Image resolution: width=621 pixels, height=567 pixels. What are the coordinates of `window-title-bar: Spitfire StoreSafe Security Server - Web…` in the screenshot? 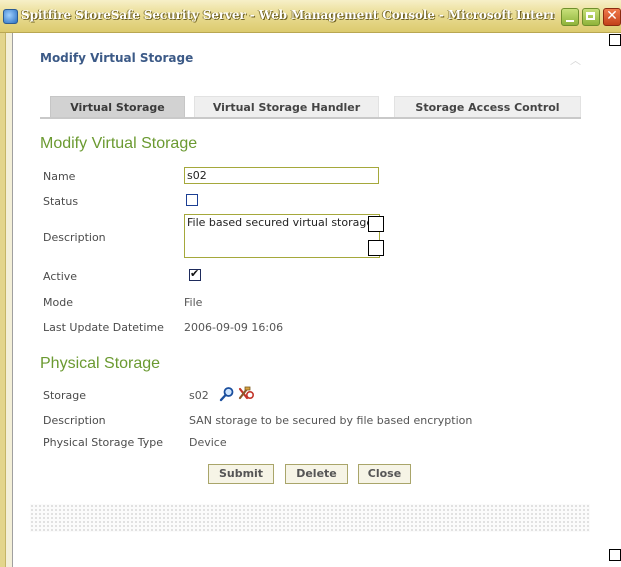 It's located at (310, 16).